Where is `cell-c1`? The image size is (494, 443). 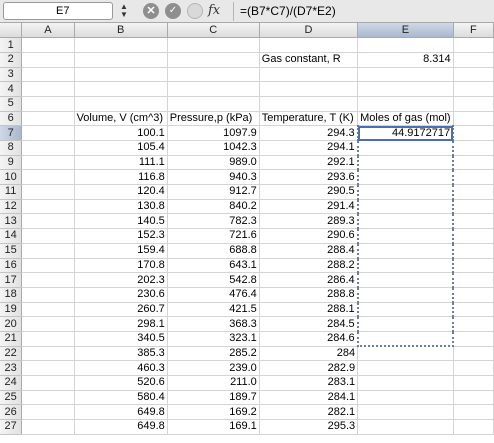
cell-c1 is located at coordinates (213, 45).